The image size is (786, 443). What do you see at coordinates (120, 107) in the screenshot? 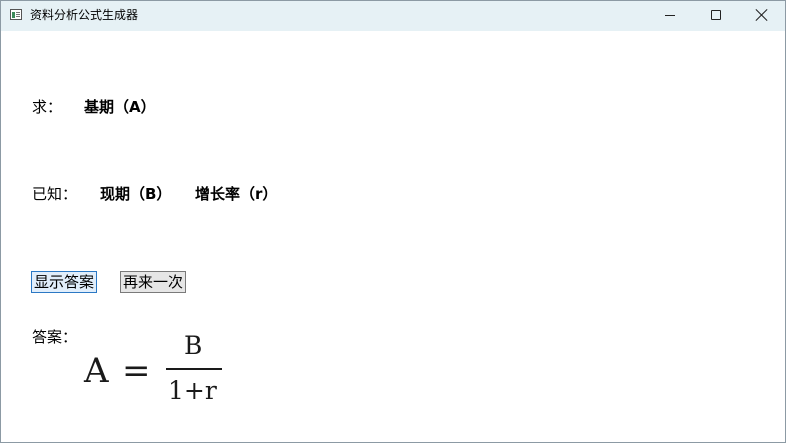
I see `find-target: 基期（A）` at bounding box center [120, 107].